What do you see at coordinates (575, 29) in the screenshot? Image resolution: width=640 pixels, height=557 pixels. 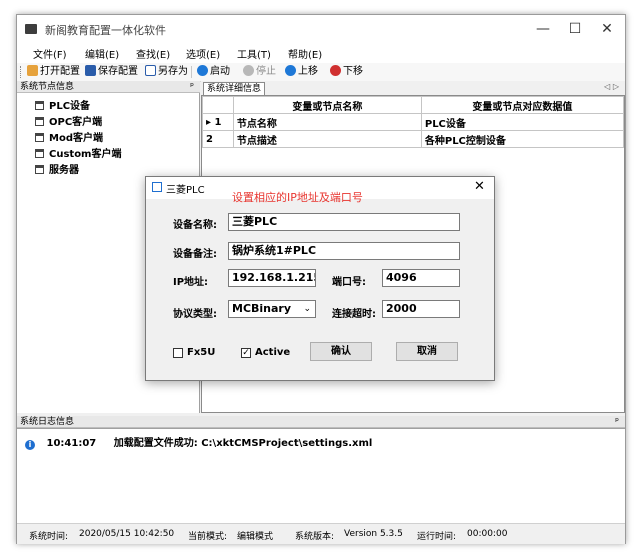 I see `maximize-button: ☐` at bounding box center [575, 29].